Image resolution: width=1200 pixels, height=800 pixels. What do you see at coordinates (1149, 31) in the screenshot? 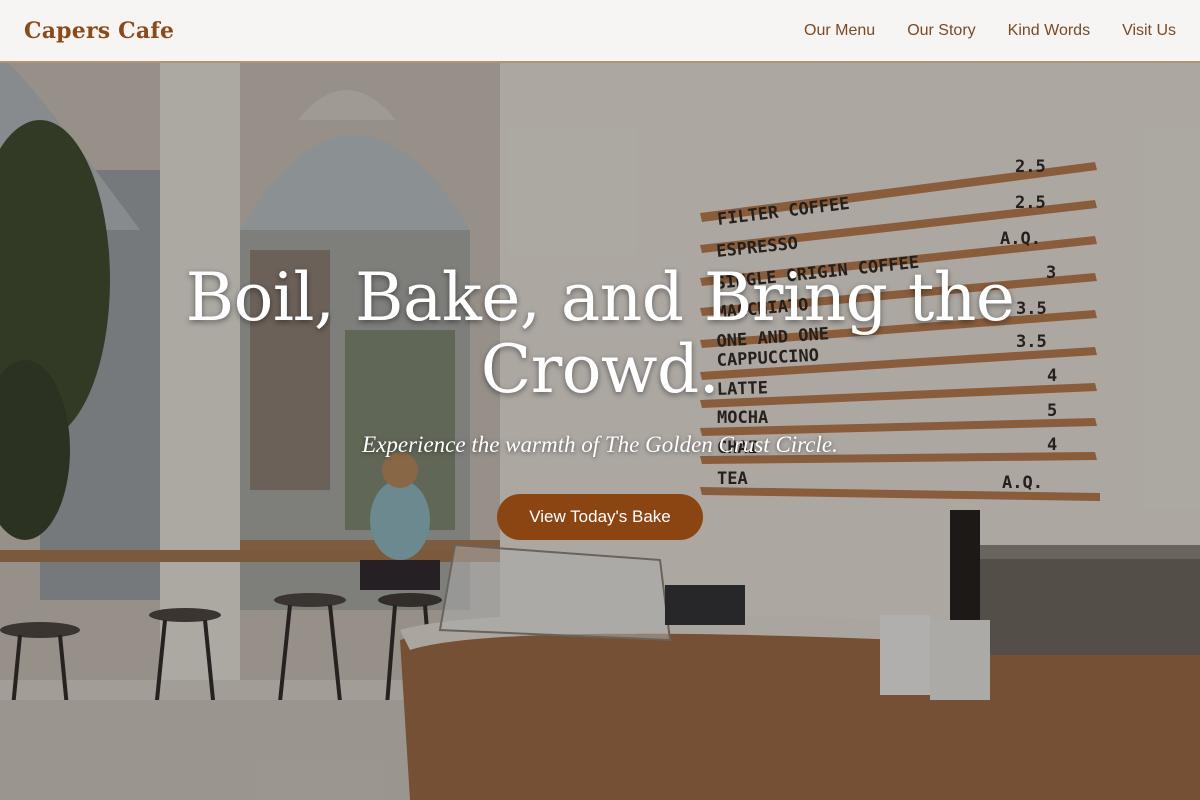
I see `nav-link-visit-us: Visit Us` at bounding box center [1149, 31].